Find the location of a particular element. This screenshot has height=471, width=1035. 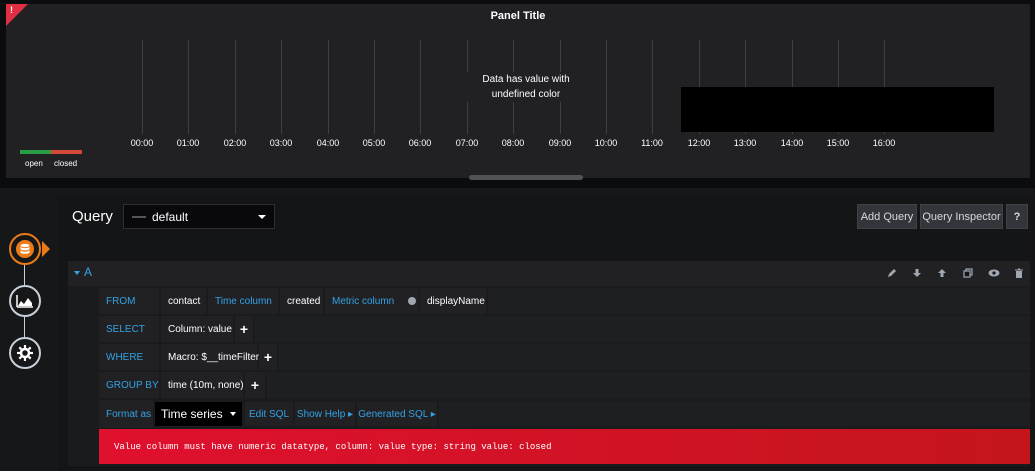

metric-column-value: displayName is located at coordinates (453, 301).